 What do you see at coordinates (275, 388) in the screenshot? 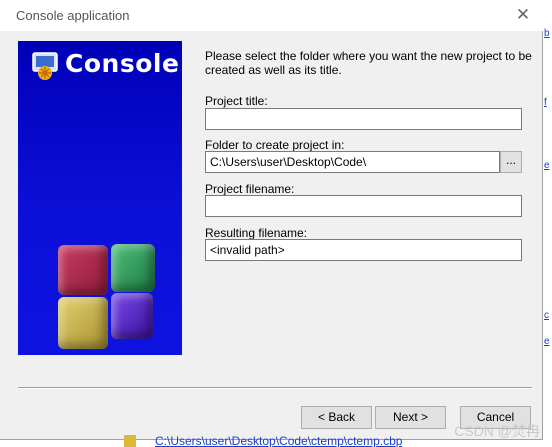
I see `button-separator` at bounding box center [275, 388].